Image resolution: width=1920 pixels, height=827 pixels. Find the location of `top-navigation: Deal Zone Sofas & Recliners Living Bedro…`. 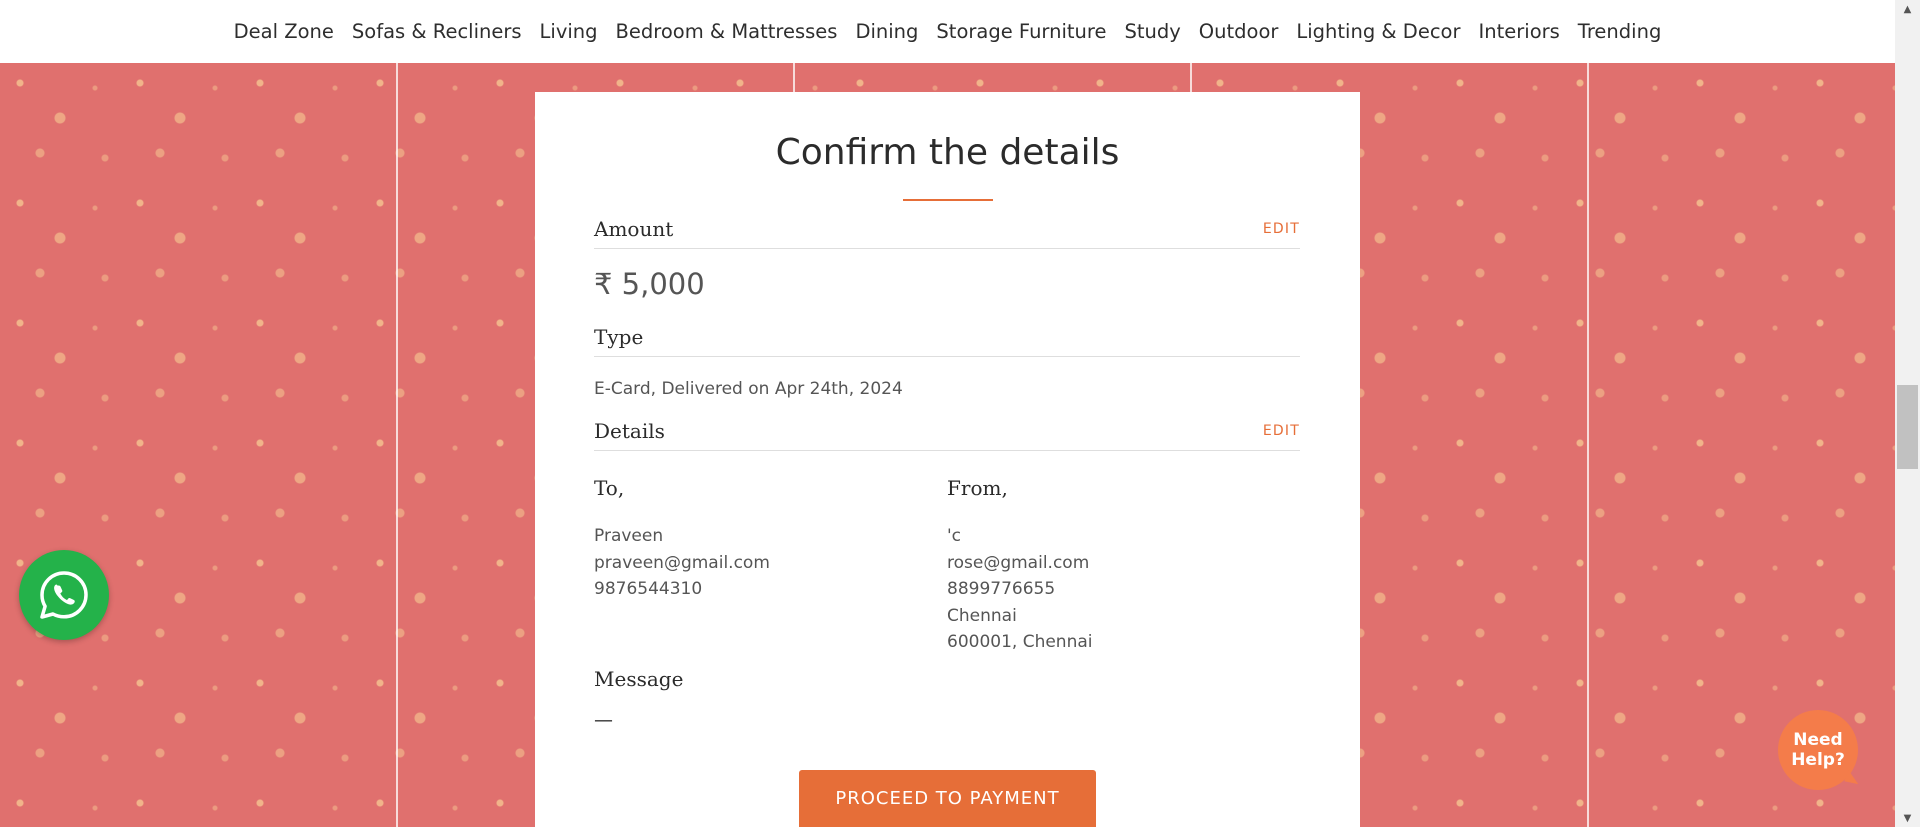

top-navigation: Deal Zone Sofas & Recliners Living Bedro… is located at coordinates (947, 31).